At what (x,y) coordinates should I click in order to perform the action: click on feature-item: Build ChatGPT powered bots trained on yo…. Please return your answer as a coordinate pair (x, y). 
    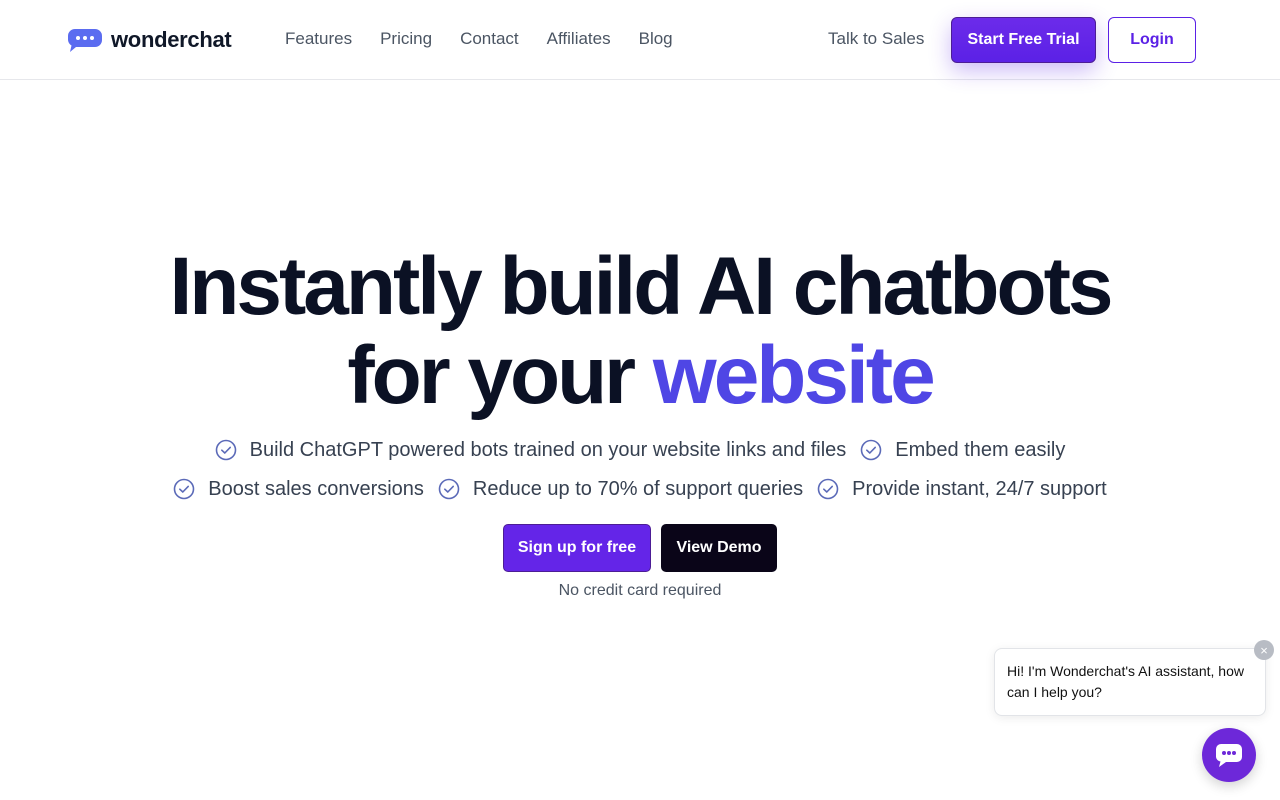
    Looking at the image, I should click on (531, 450).